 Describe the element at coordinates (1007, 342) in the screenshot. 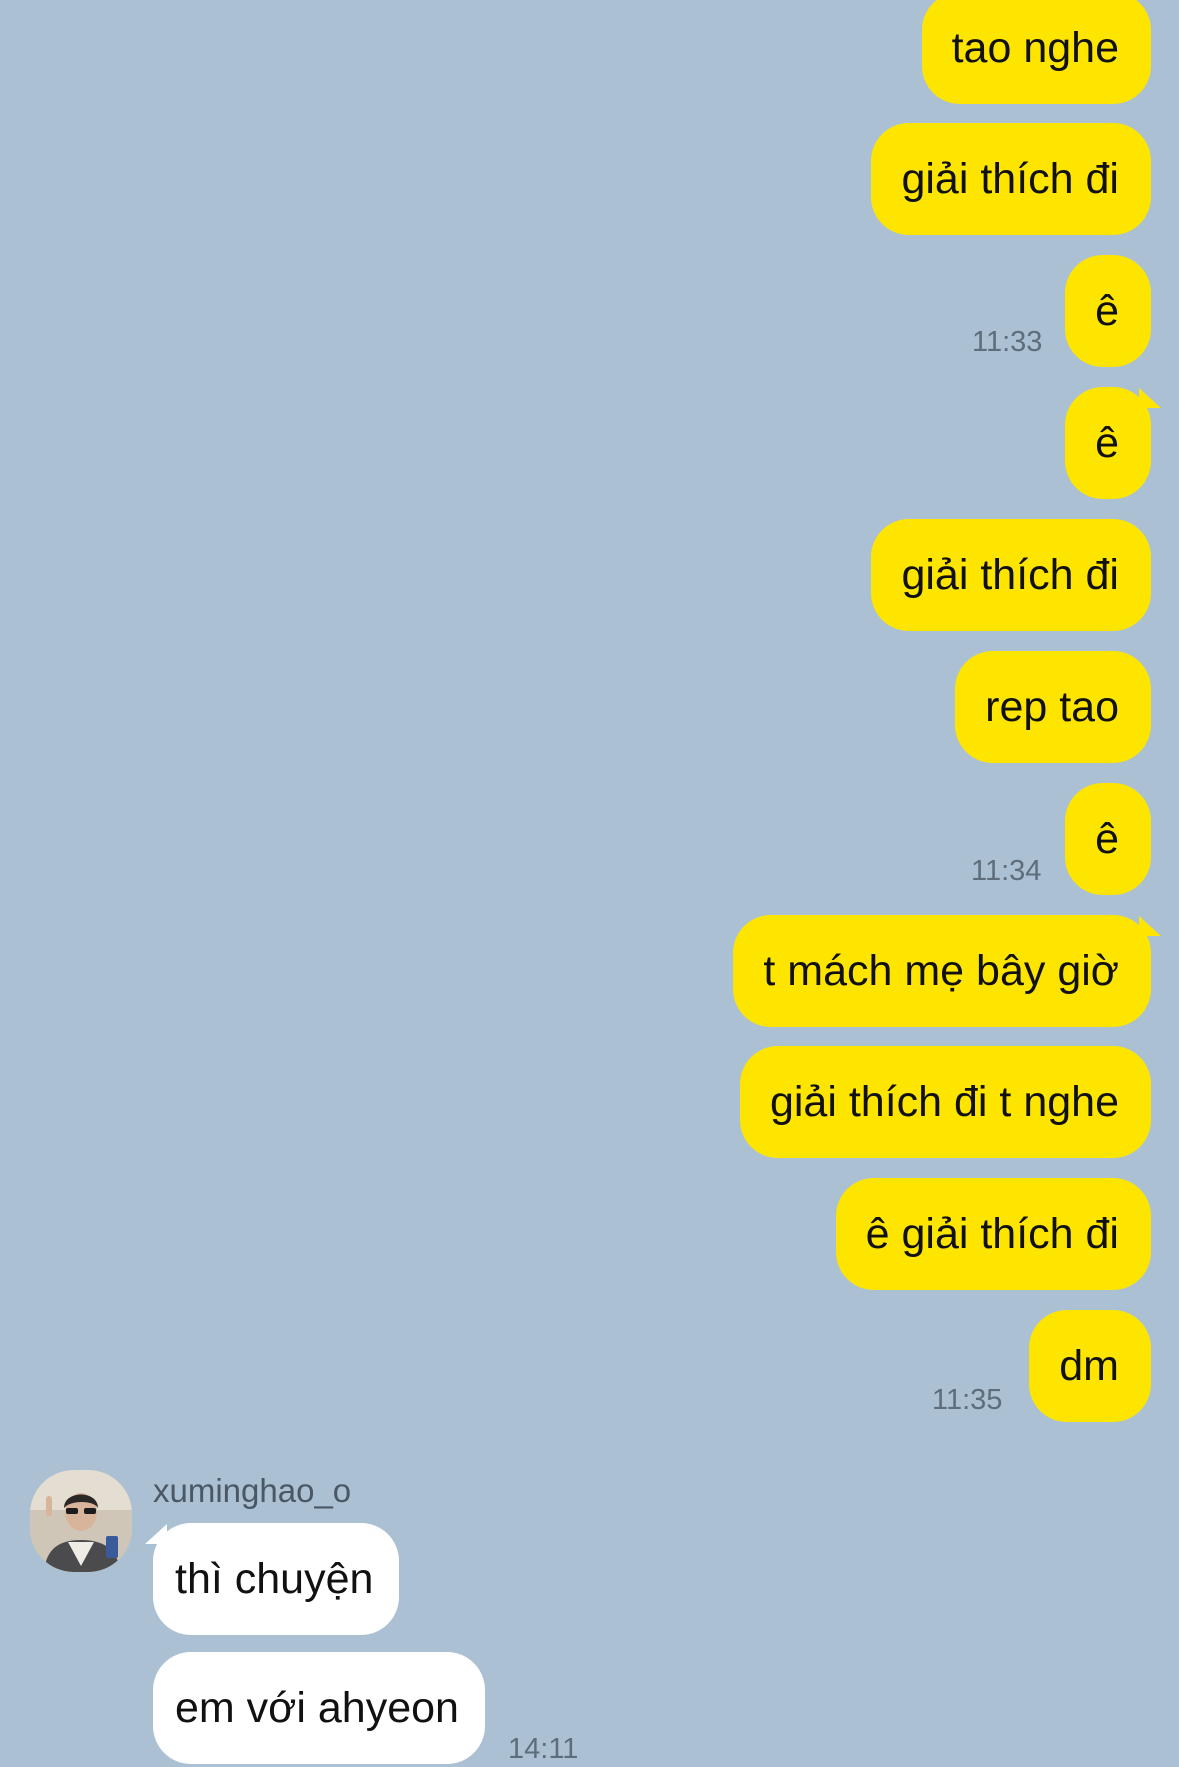

I see `message-timestamp: 11:33` at that location.